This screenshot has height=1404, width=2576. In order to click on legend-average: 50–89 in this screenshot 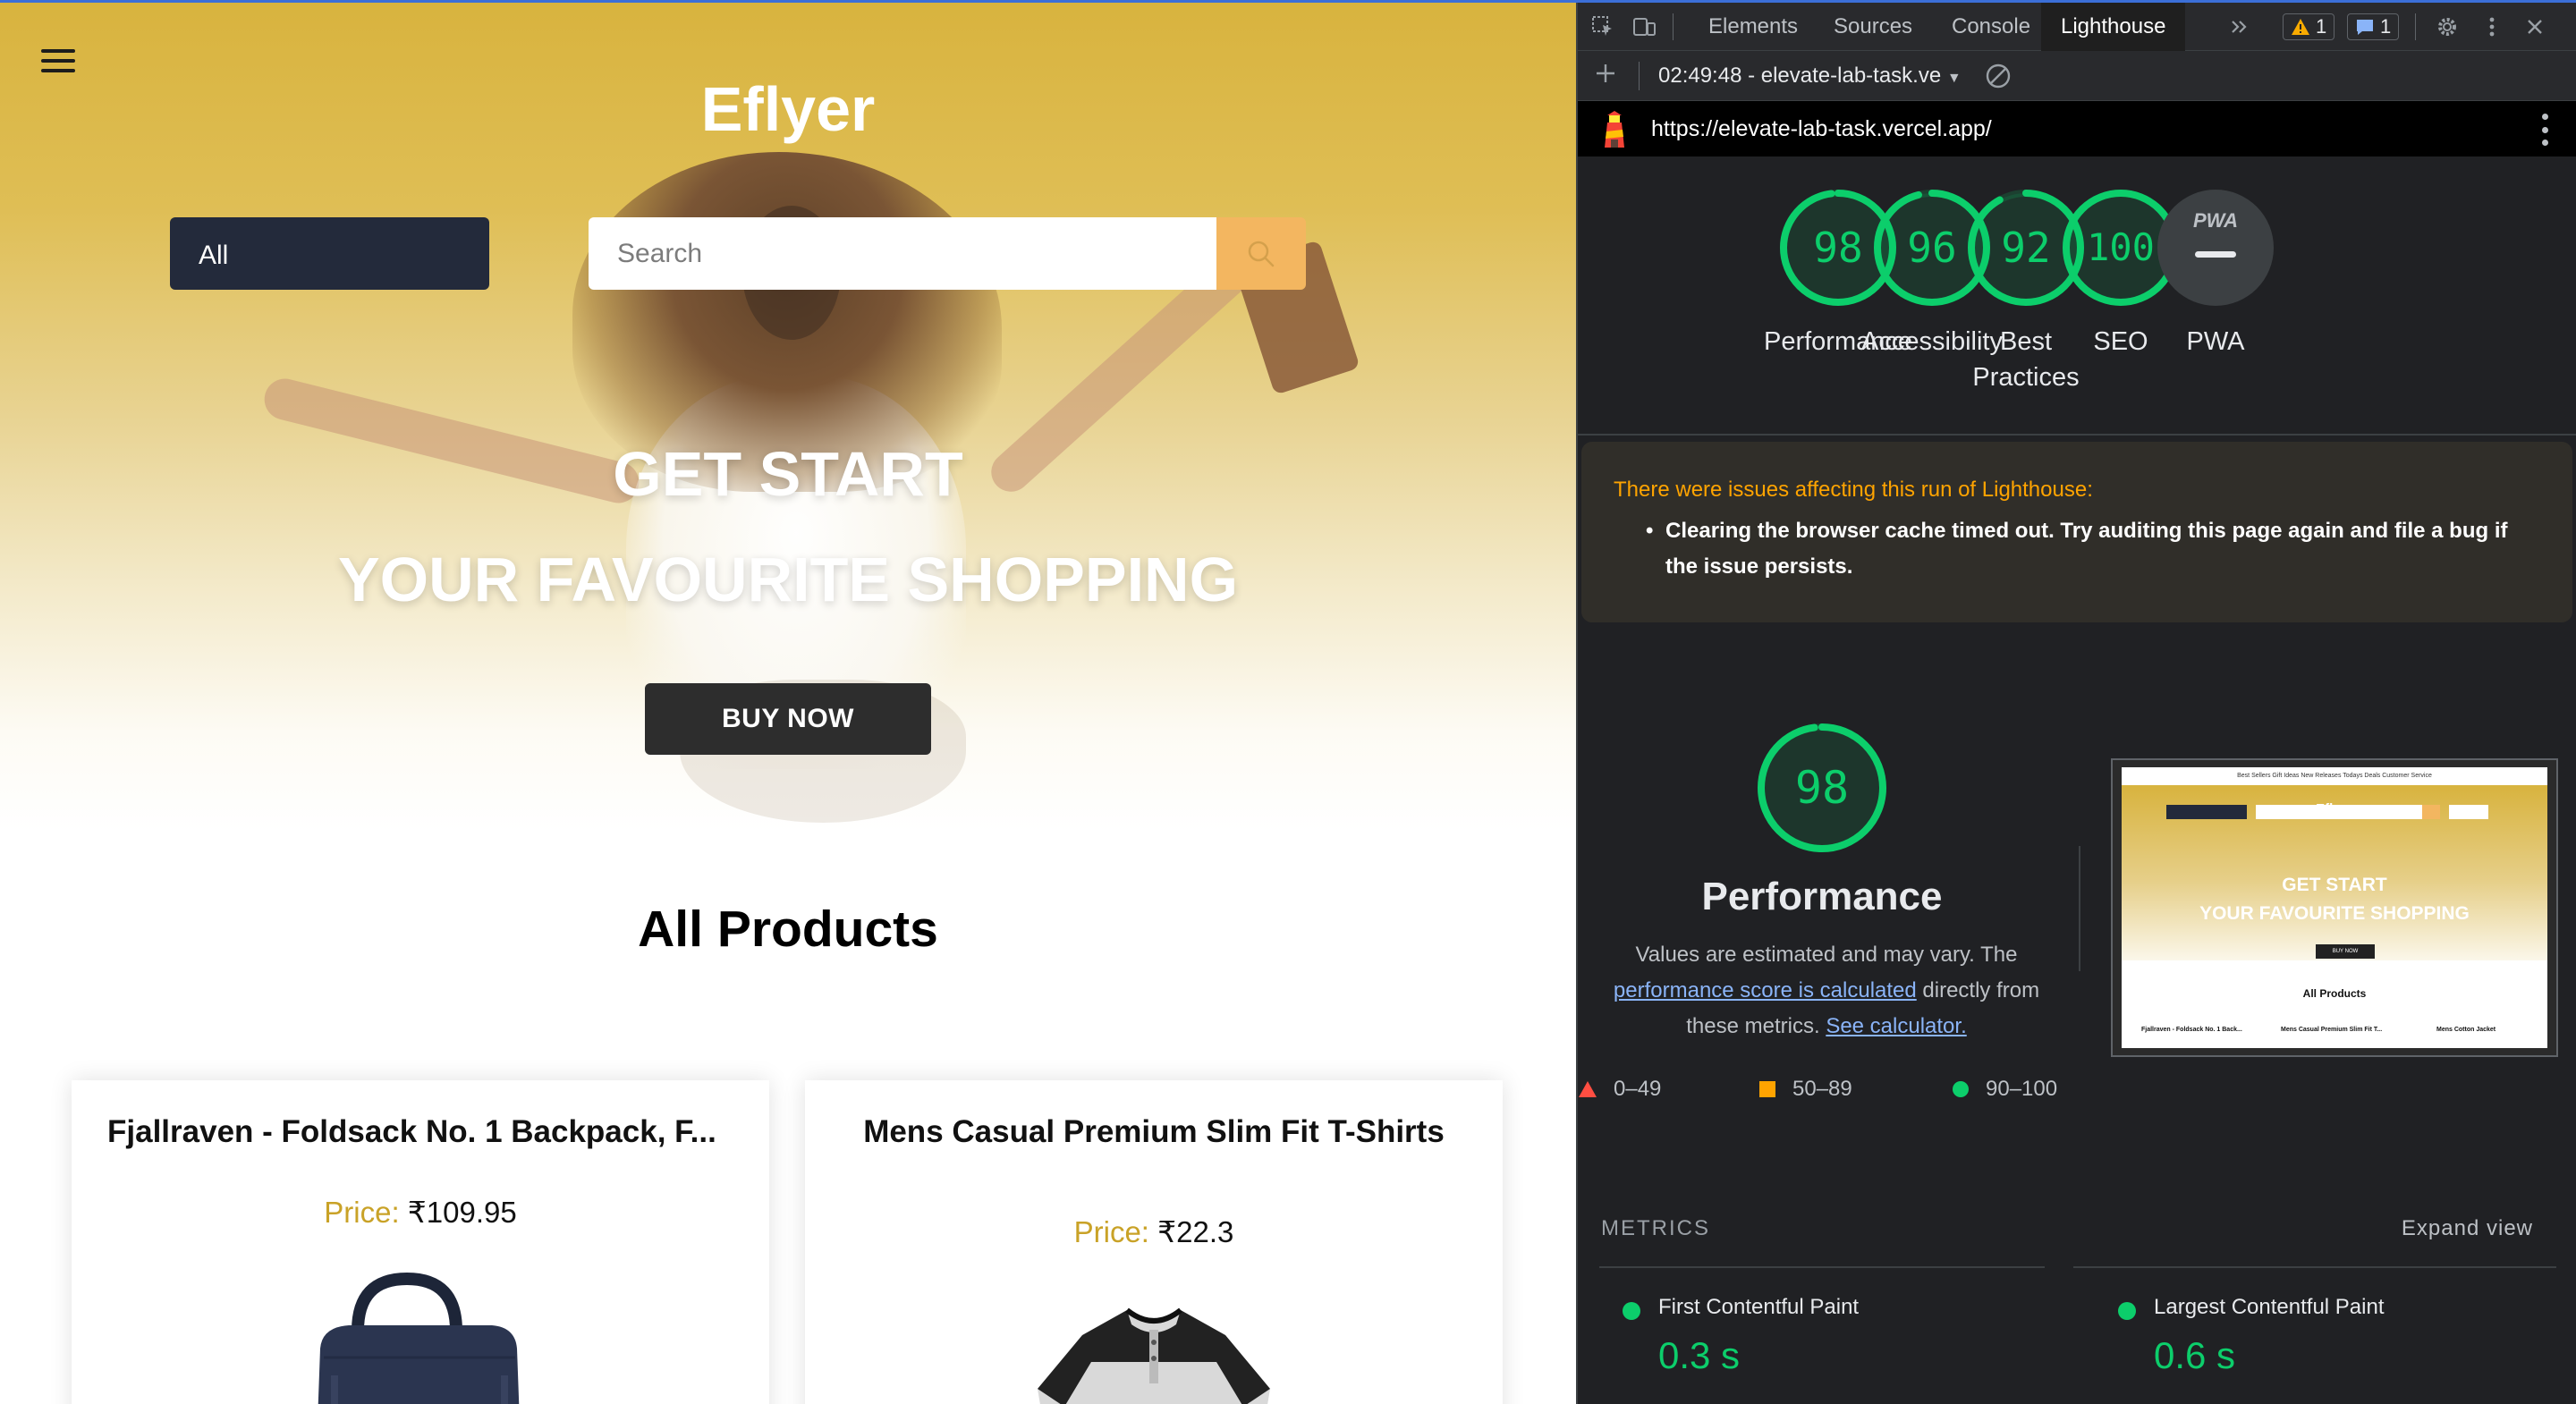, I will do `click(1805, 1090)`.